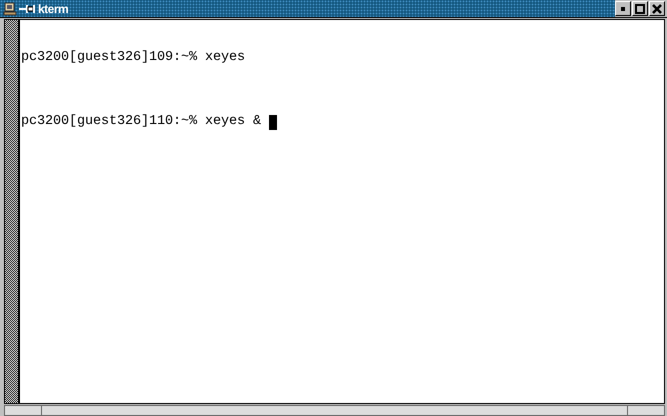  I want to click on maximize-icon, so click(640, 9).